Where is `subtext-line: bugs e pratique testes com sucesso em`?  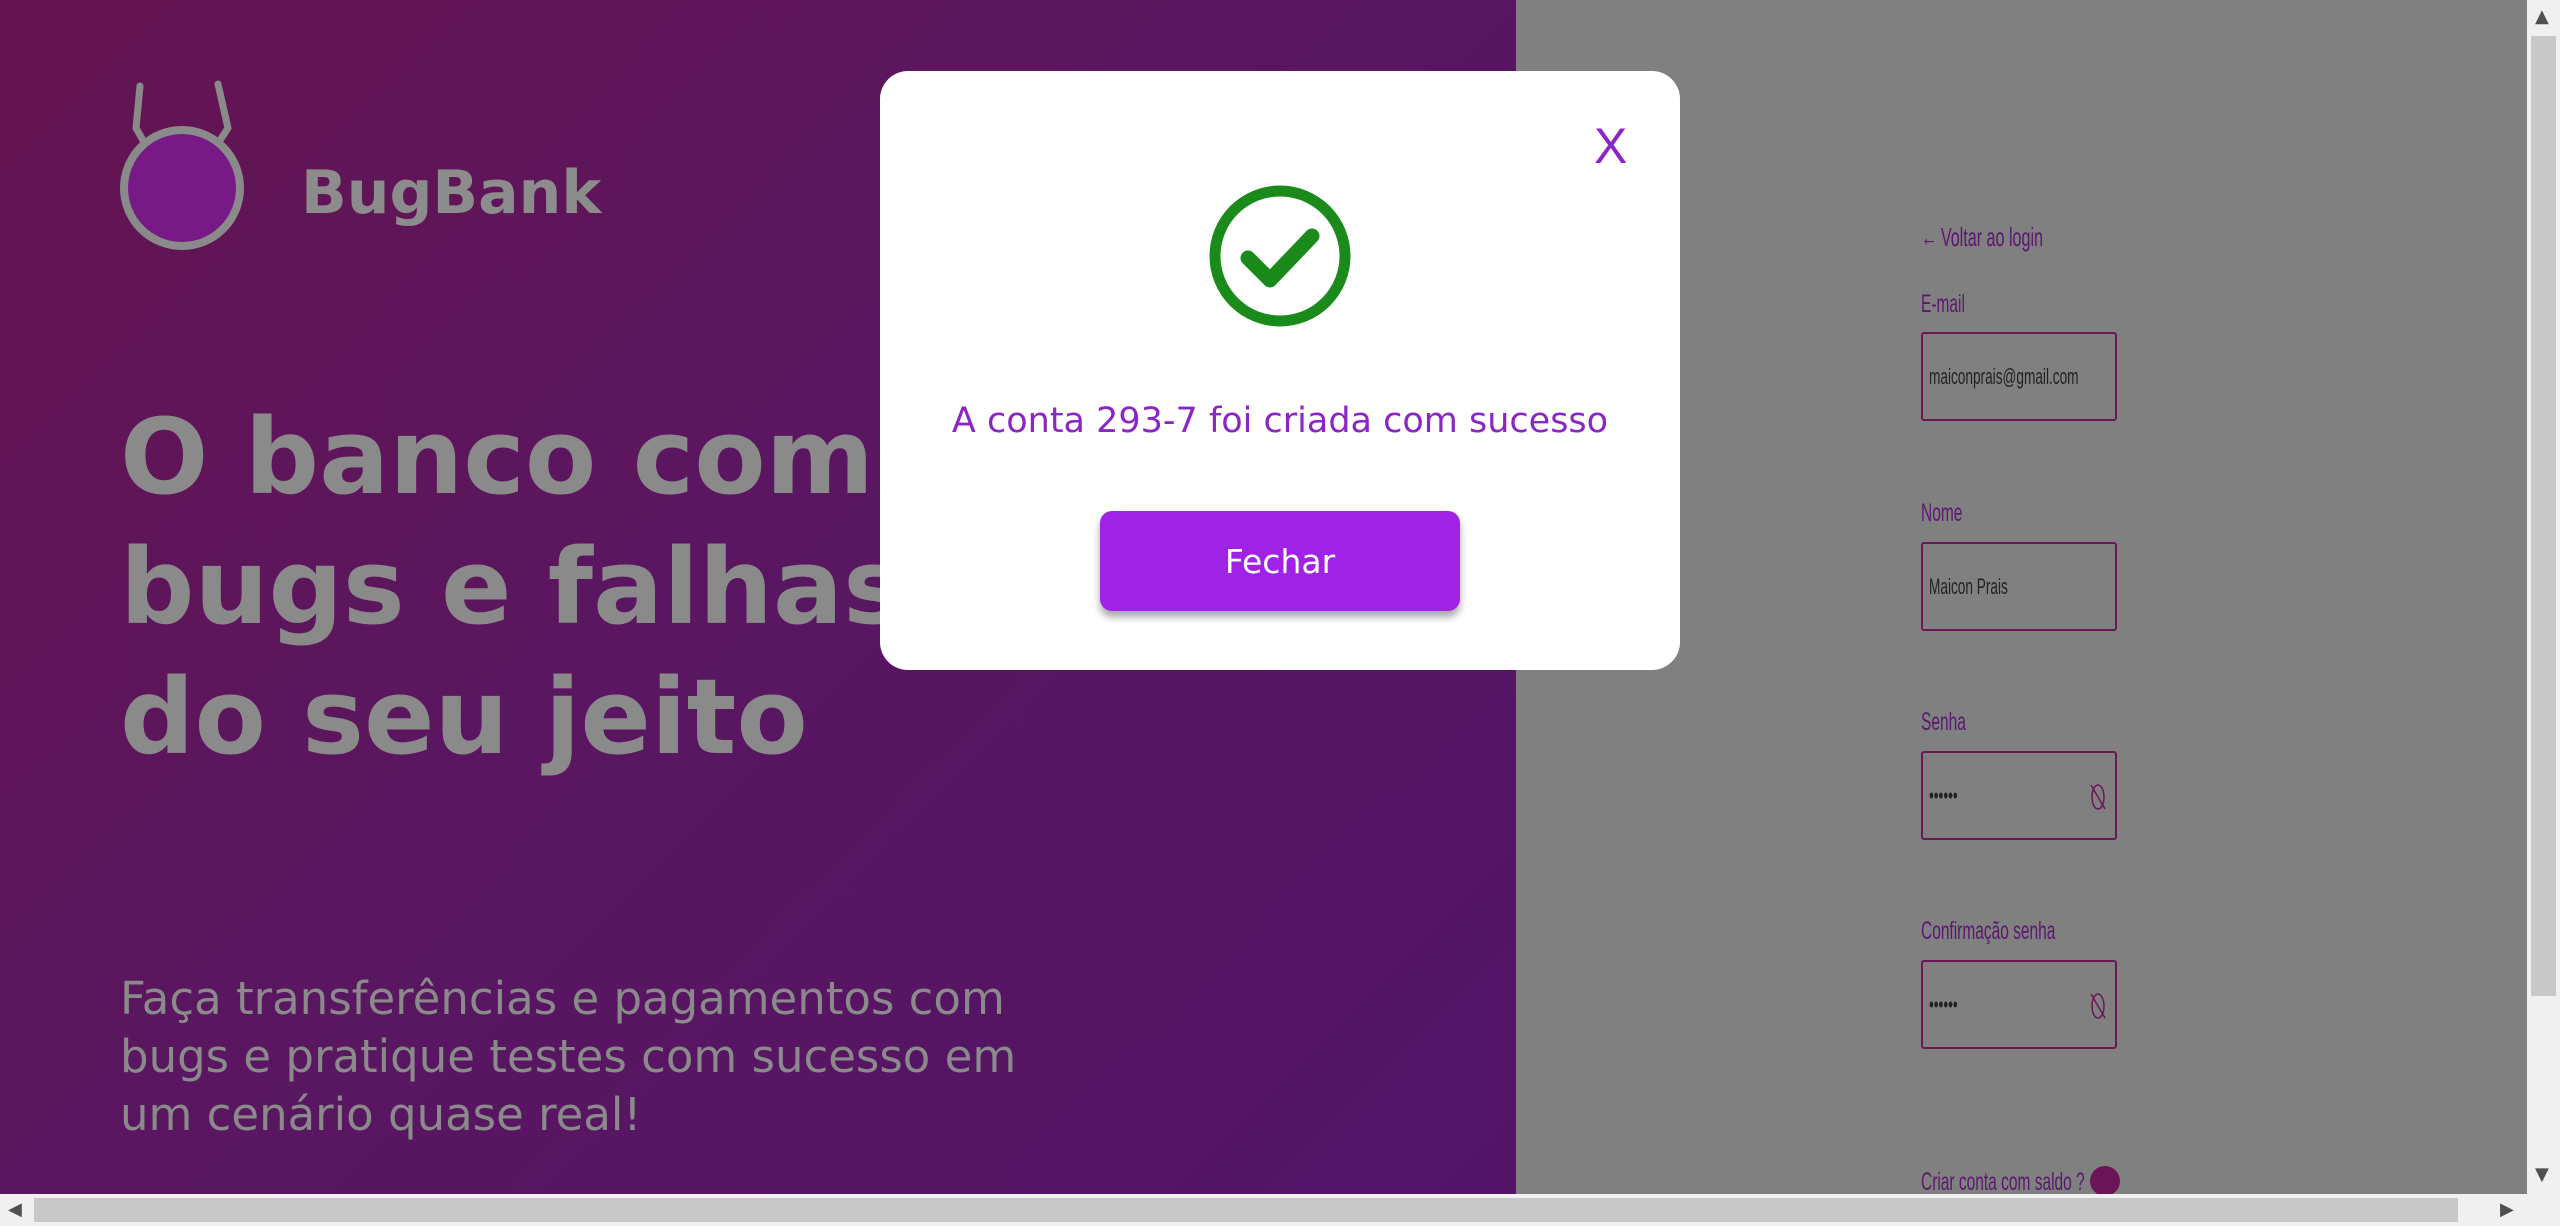 subtext-line: bugs e pratique testes com sucesso em is located at coordinates (568, 1056).